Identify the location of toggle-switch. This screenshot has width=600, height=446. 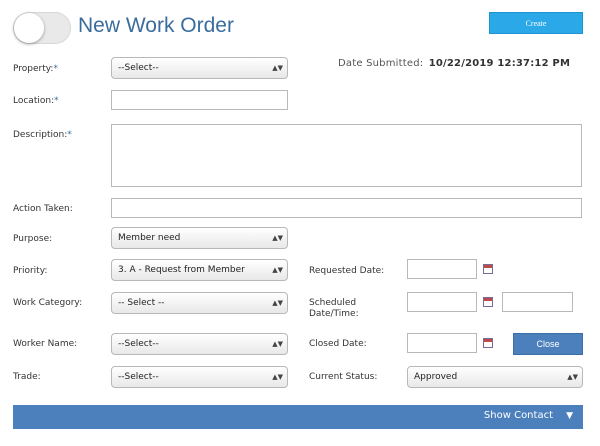
(42, 28).